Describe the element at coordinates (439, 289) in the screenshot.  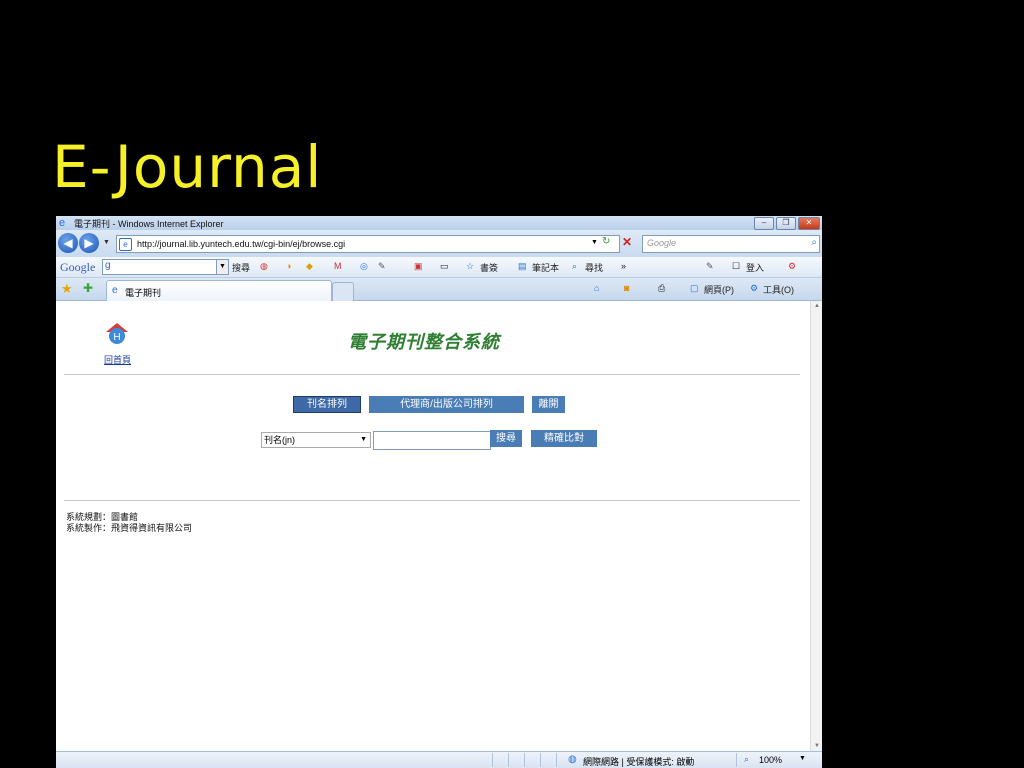
I see `tab-bar: ★ ✚ e 電子期刊 ⌂ ◙ ⎙ ▢ 網頁(P) ⚙ 工具(O)` at that location.